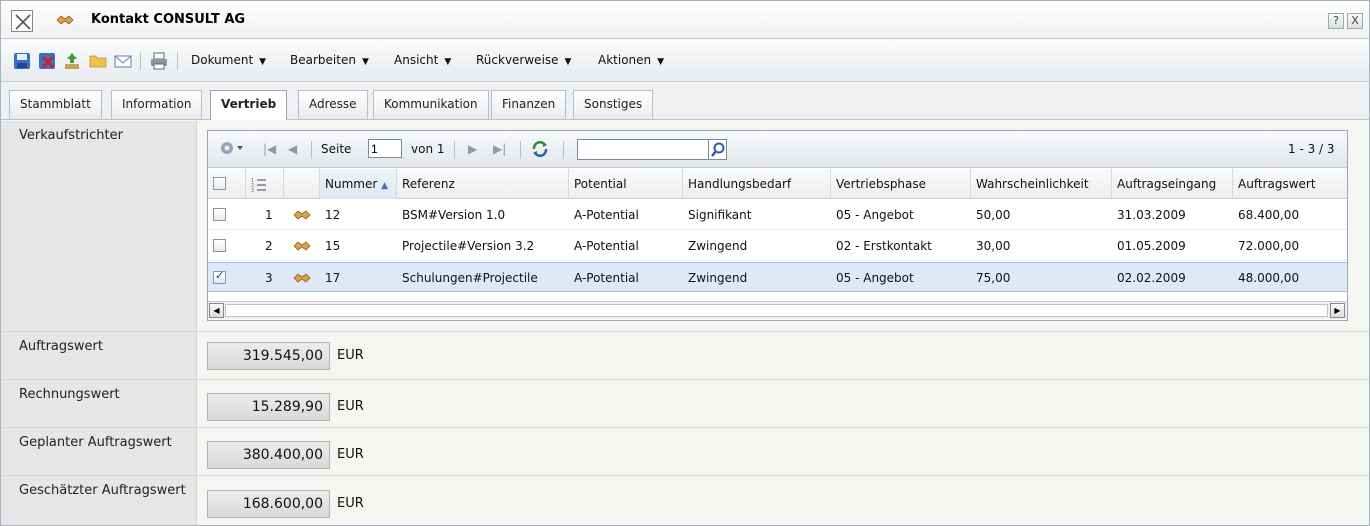 The width and height of the screenshot is (1370, 526). Describe the element at coordinates (227, 184) in the screenshot. I see `select-all-cell` at that location.